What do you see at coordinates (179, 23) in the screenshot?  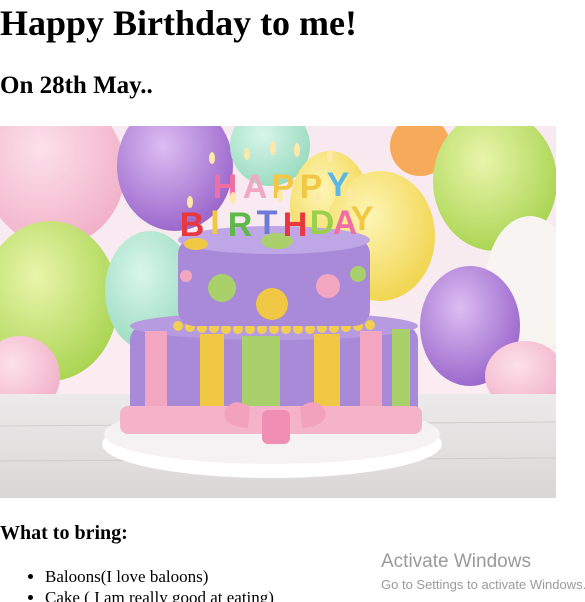 I see `page-title: Happy Birthday to me!` at bounding box center [179, 23].